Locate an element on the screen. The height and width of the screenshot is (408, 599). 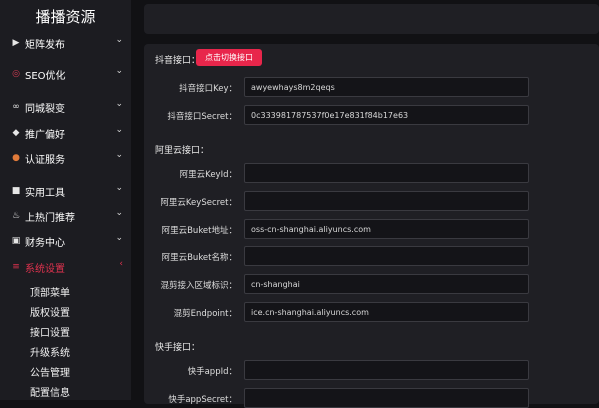
aliyun-buket-input is located at coordinates (386, 229).